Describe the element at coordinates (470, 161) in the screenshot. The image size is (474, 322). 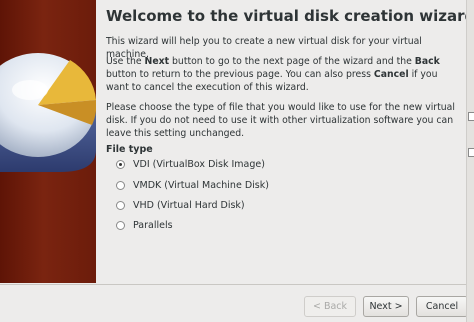
I see `background-window-edge` at that location.